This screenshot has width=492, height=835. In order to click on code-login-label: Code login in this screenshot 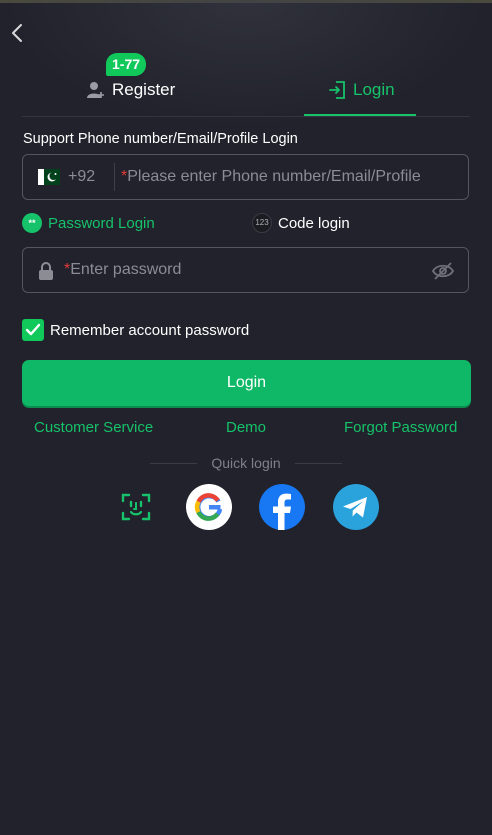, I will do `click(314, 223)`.